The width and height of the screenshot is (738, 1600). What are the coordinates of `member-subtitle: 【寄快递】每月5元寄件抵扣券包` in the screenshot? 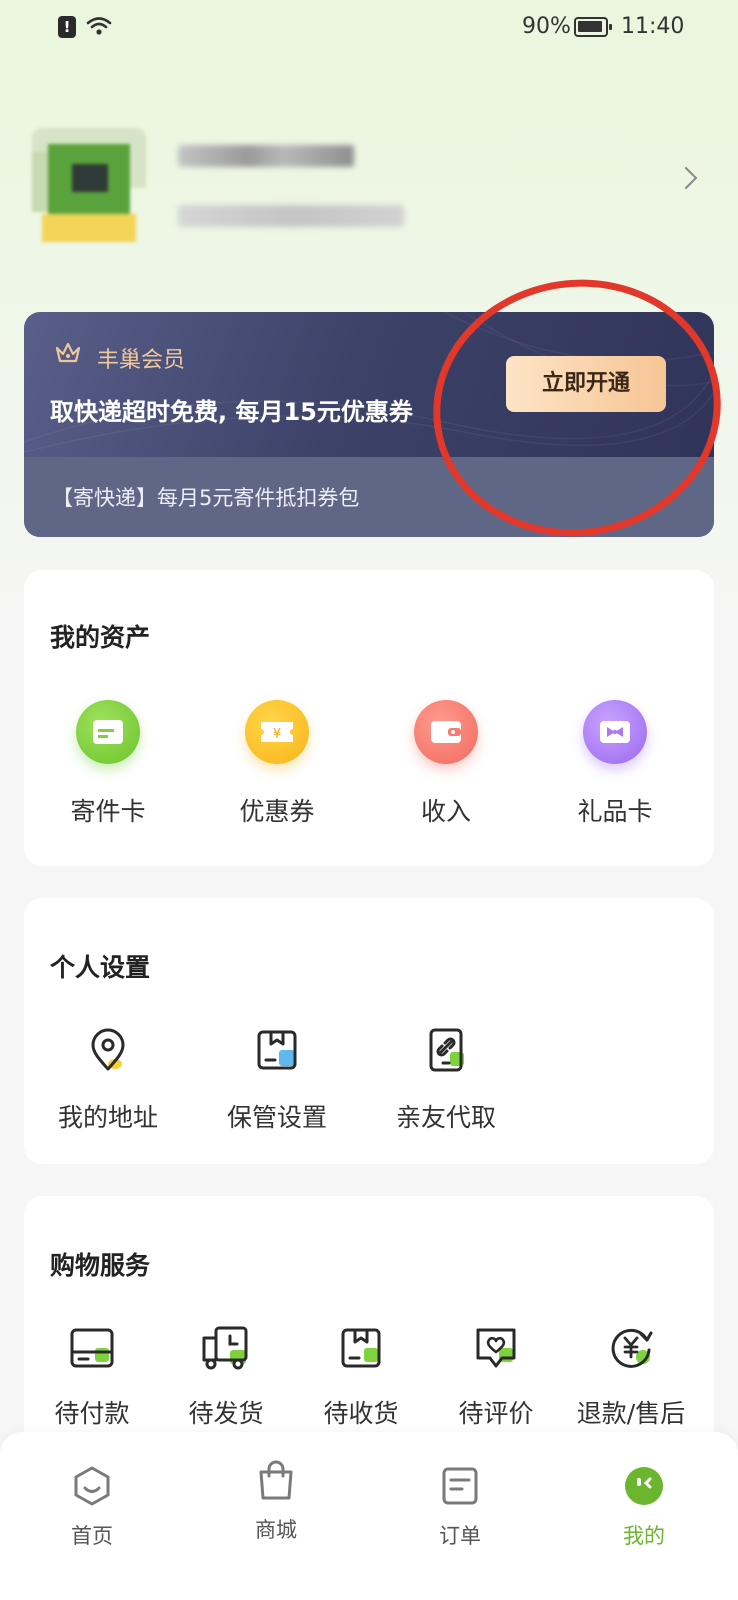 It's located at (206, 498).